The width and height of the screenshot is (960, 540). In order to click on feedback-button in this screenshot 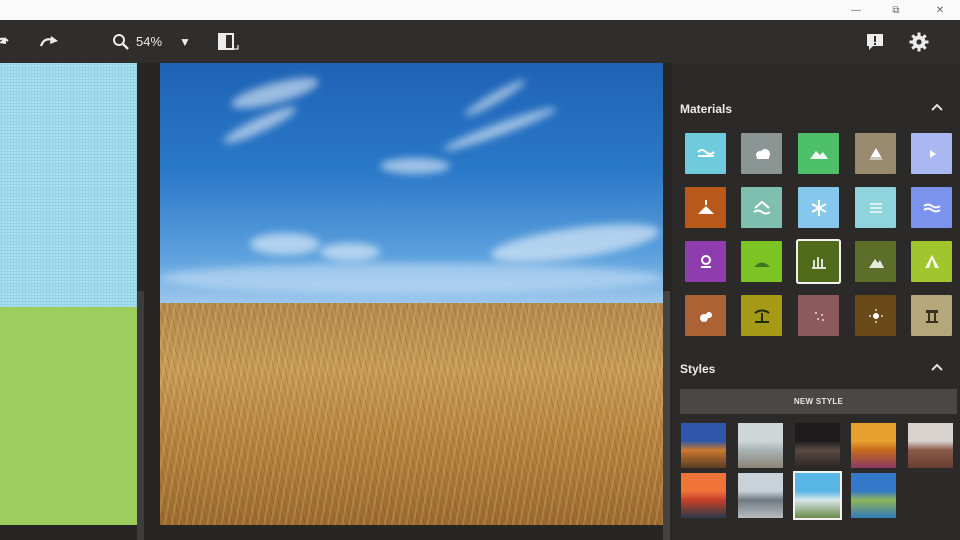, I will do `click(875, 41)`.